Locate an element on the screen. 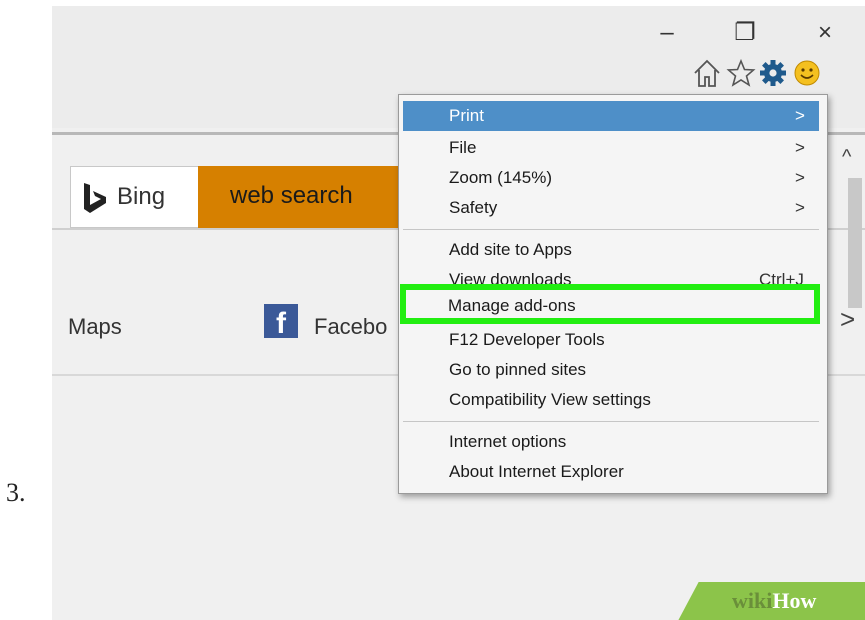 This screenshot has height=620, width=865. bing-brand: Bing is located at coordinates (135, 197).